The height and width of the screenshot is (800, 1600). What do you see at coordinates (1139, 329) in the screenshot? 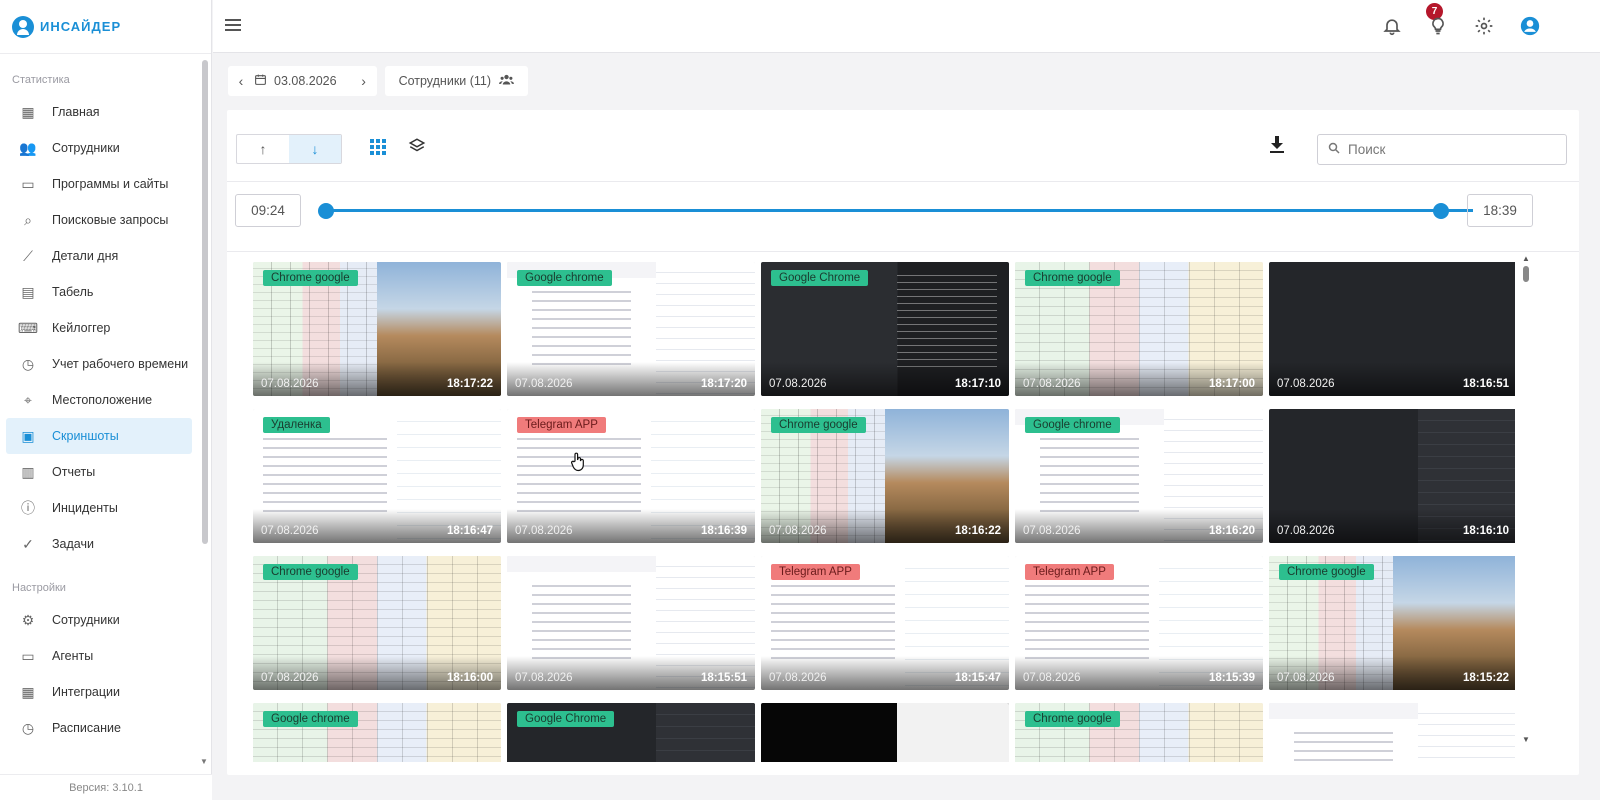
I see `screenshot-thumbnail: Chrome google 07.08.2026 18:17:00` at bounding box center [1139, 329].